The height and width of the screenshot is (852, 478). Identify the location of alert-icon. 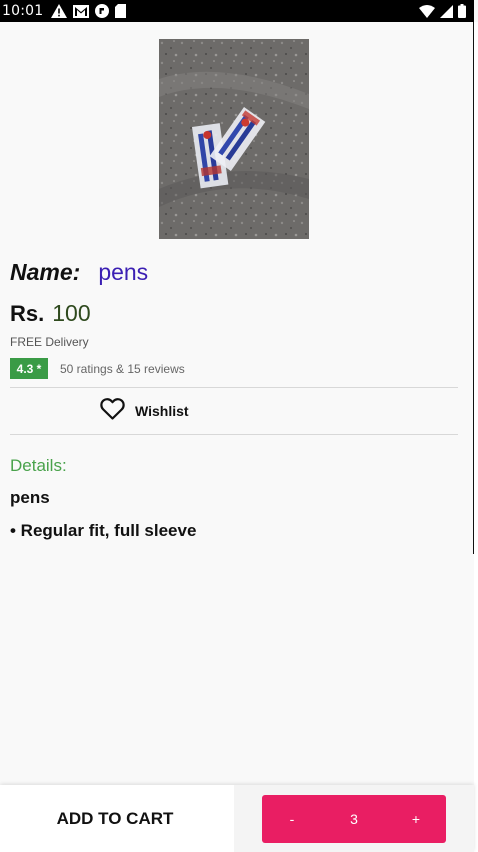
(59, 11).